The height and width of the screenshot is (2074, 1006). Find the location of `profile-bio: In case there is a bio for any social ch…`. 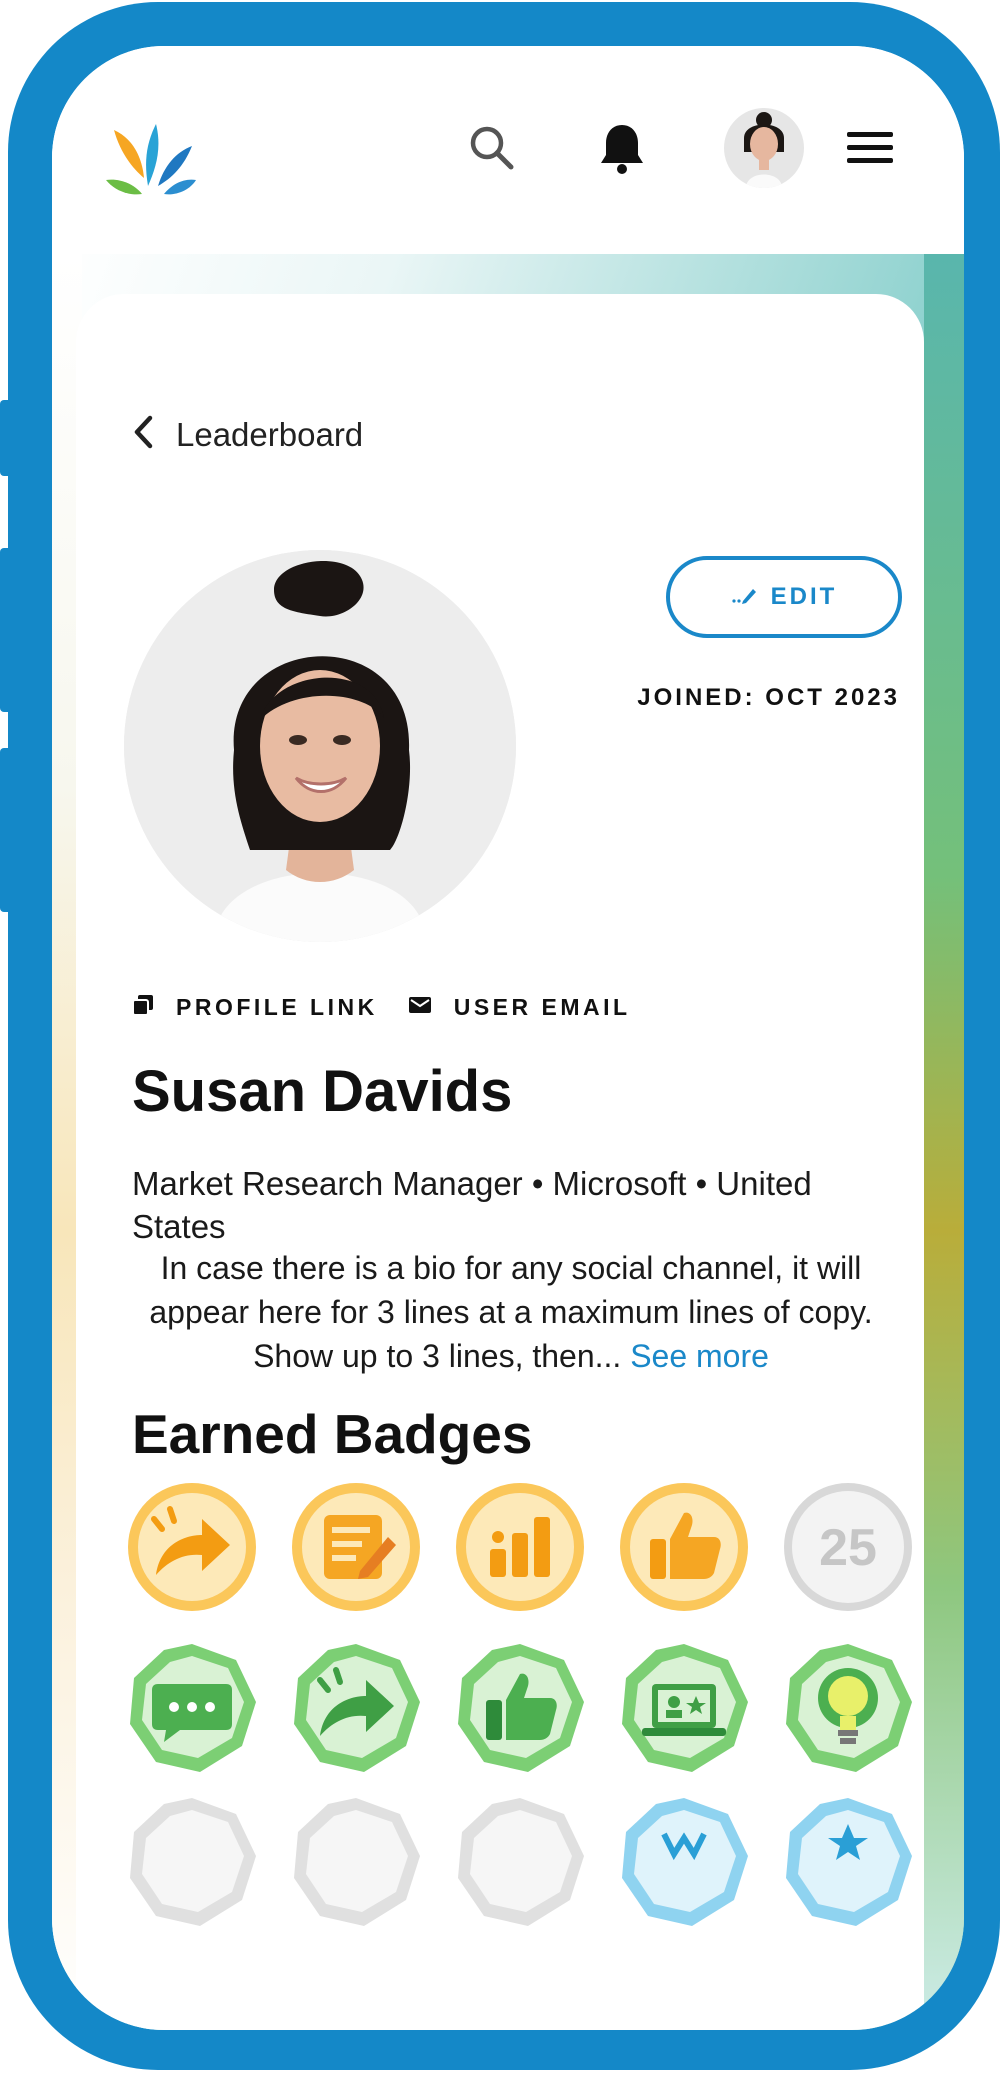

profile-bio: In case there is a bio for any social ch… is located at coordinates (511, 1312).